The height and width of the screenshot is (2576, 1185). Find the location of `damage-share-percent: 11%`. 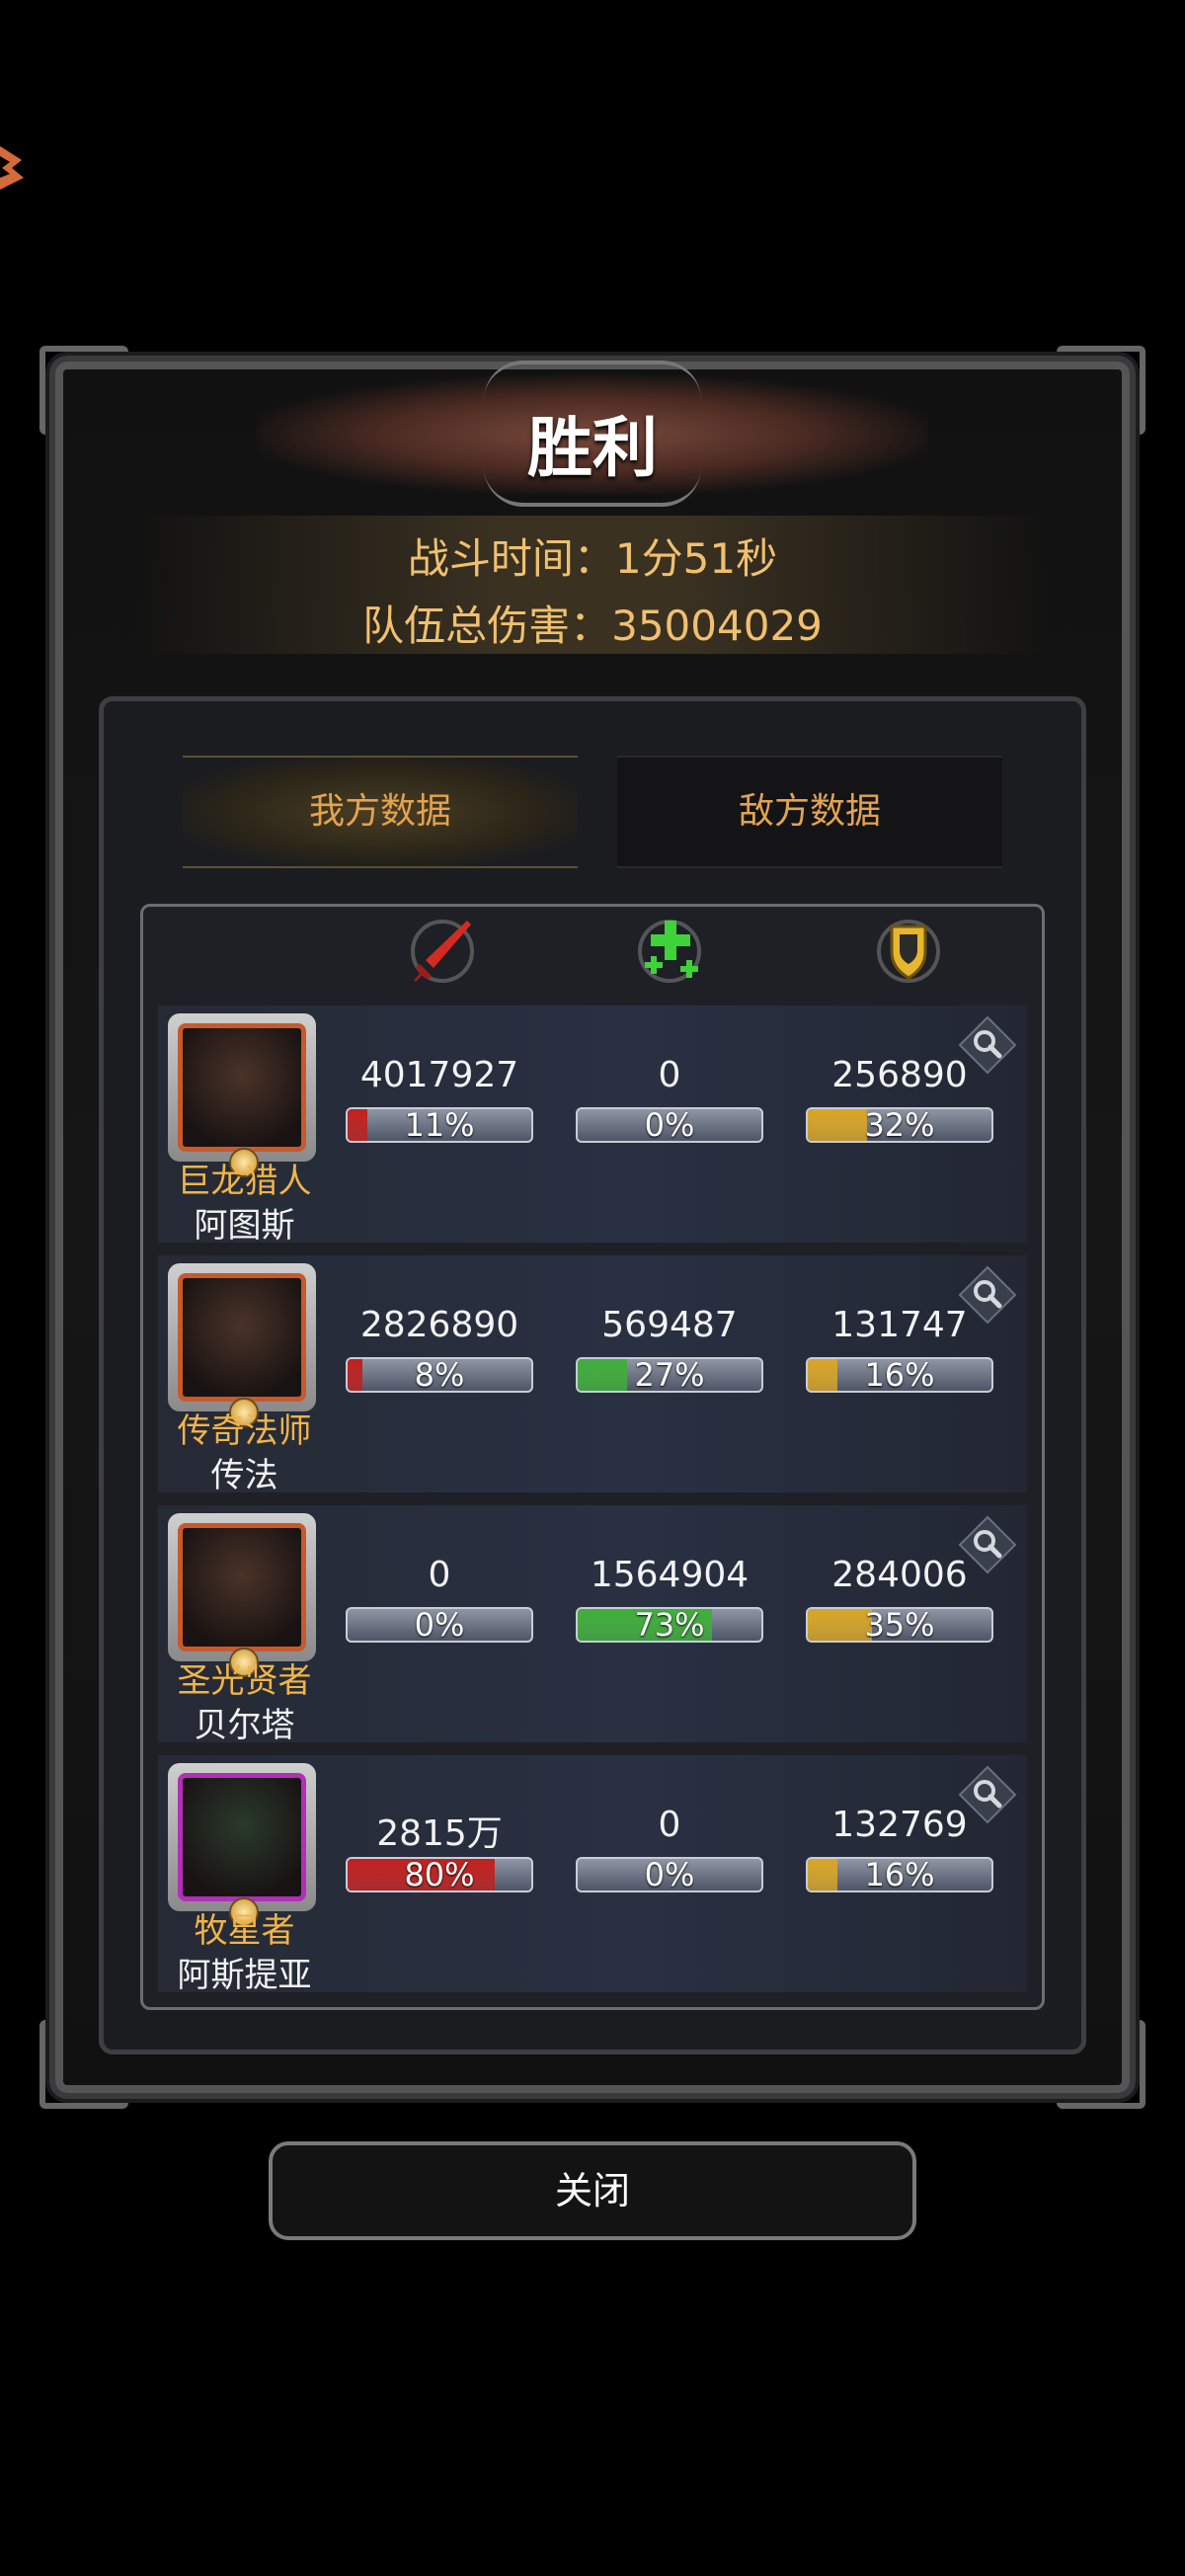

damage-share-percent: 11% is located at coordinates (440, 1125).